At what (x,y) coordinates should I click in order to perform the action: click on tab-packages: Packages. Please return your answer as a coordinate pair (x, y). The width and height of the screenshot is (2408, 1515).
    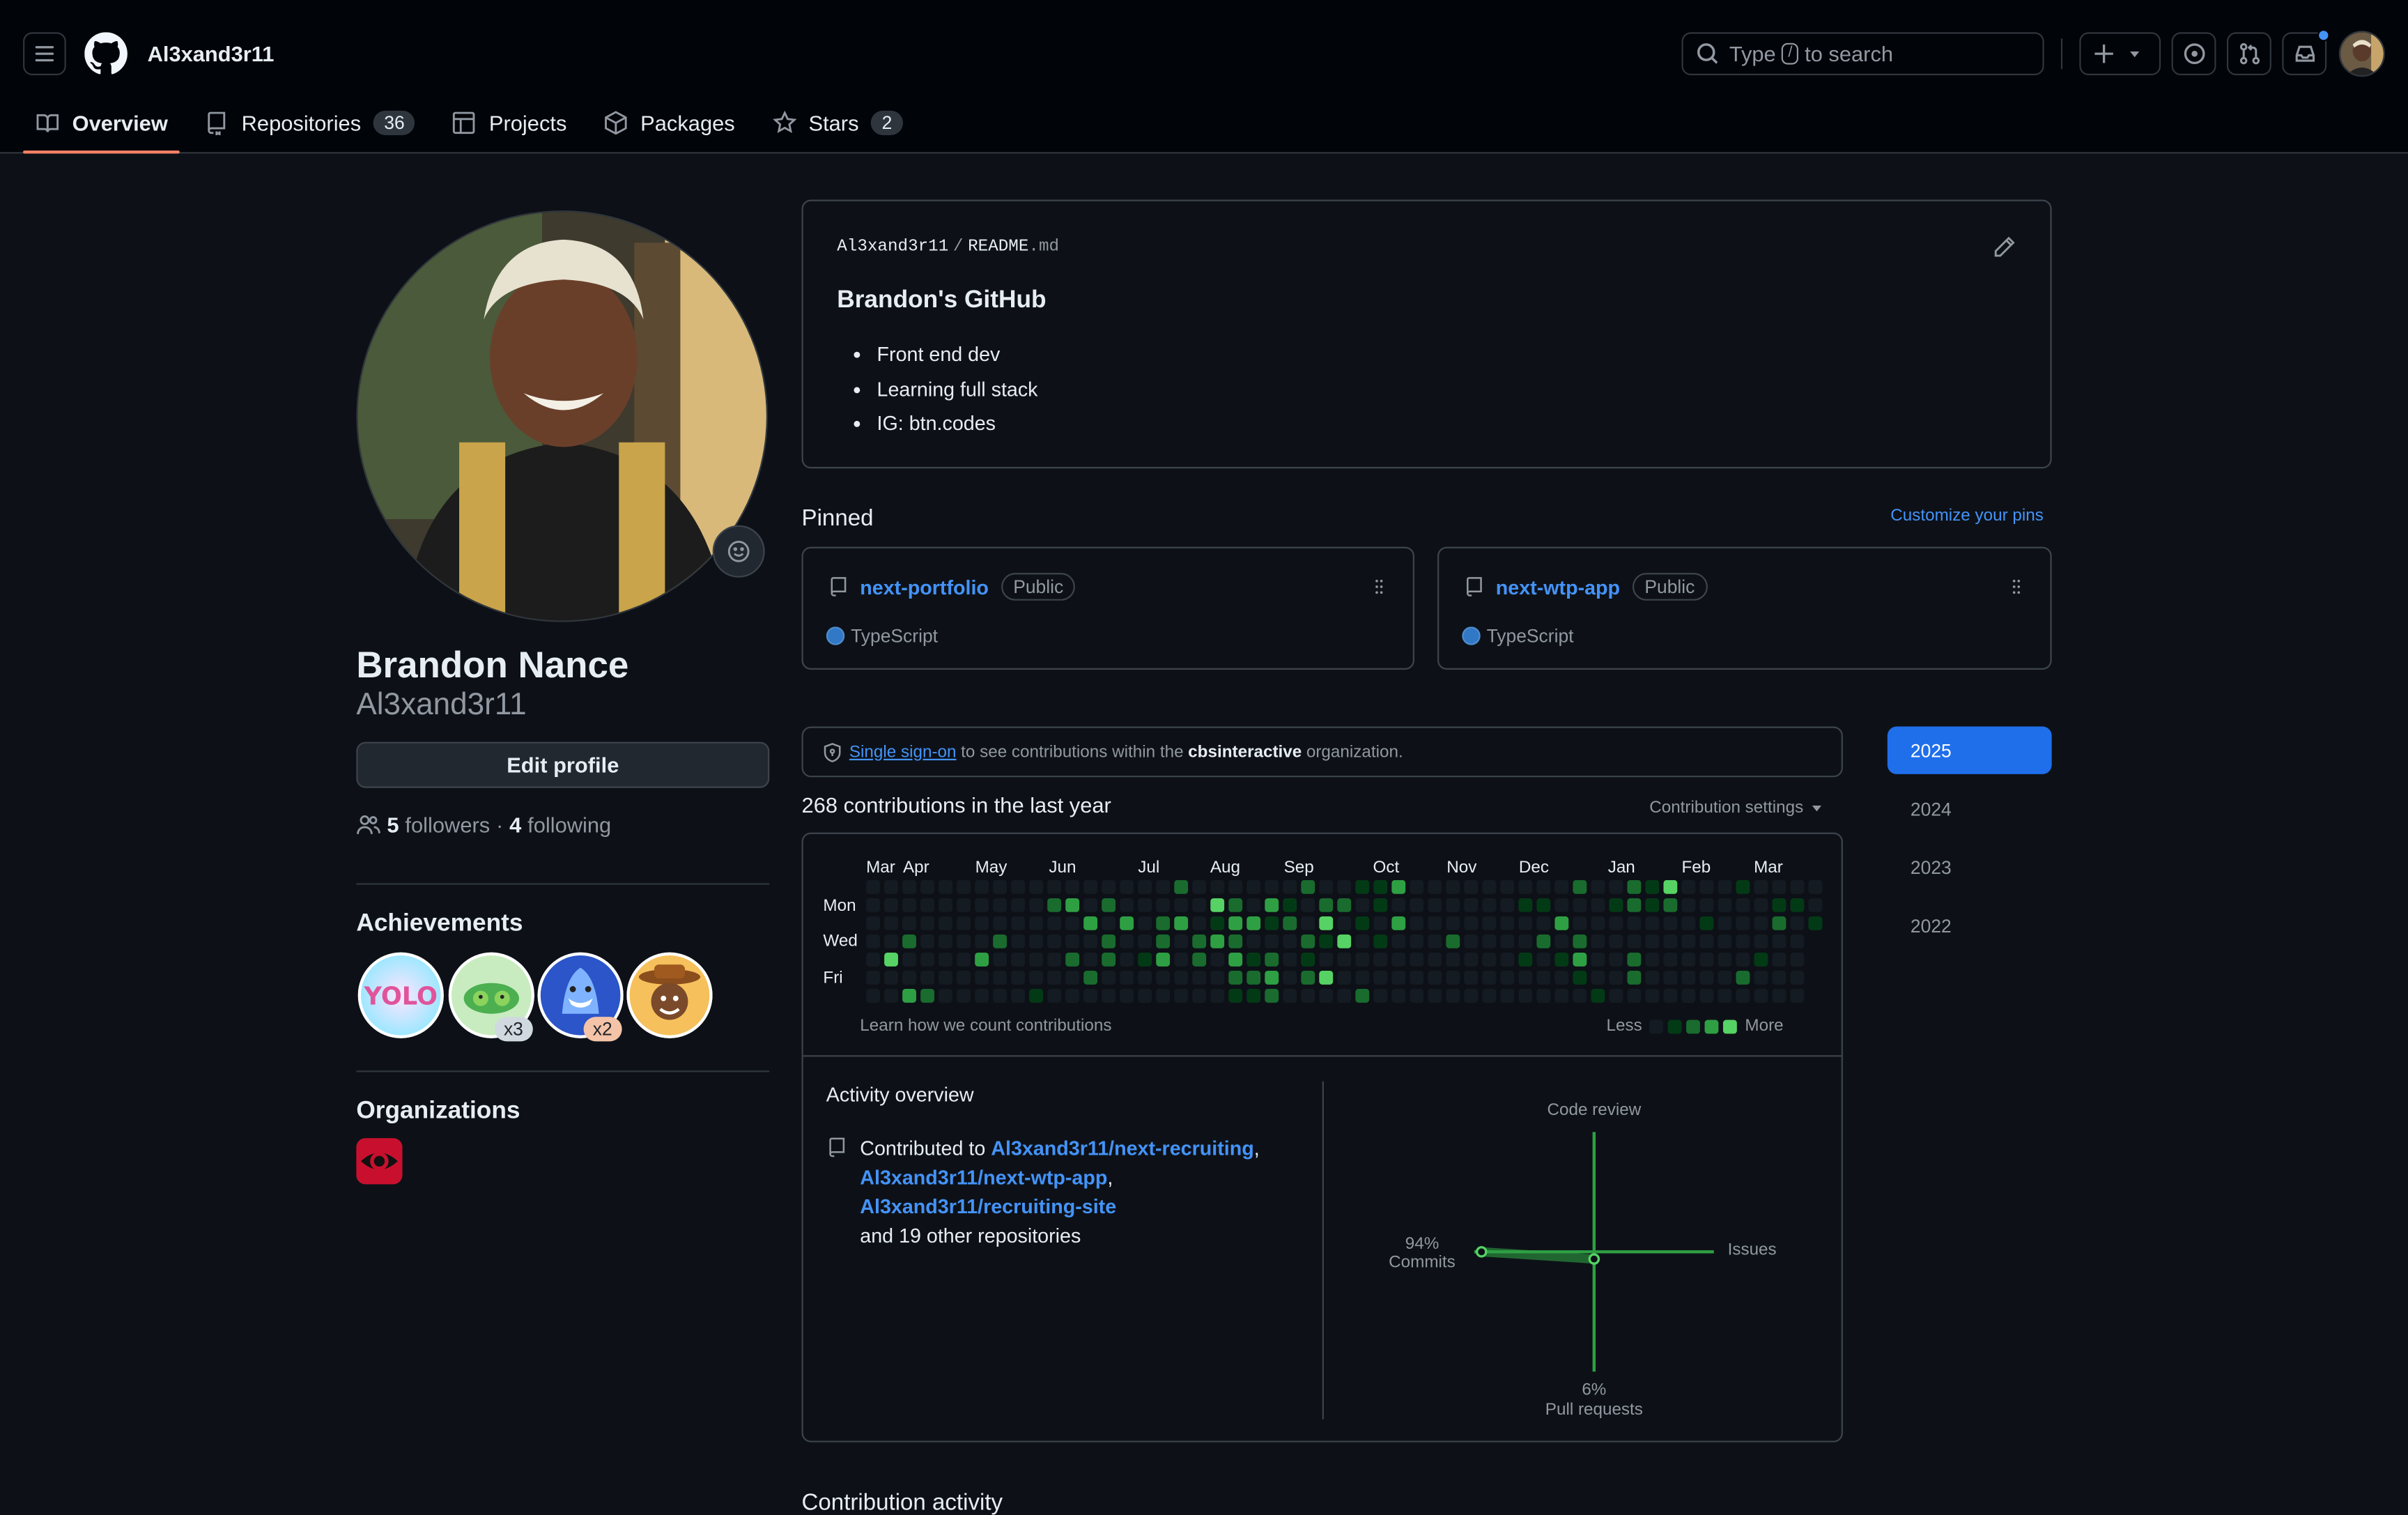
    Looking at the image, I should click on (670, 123).